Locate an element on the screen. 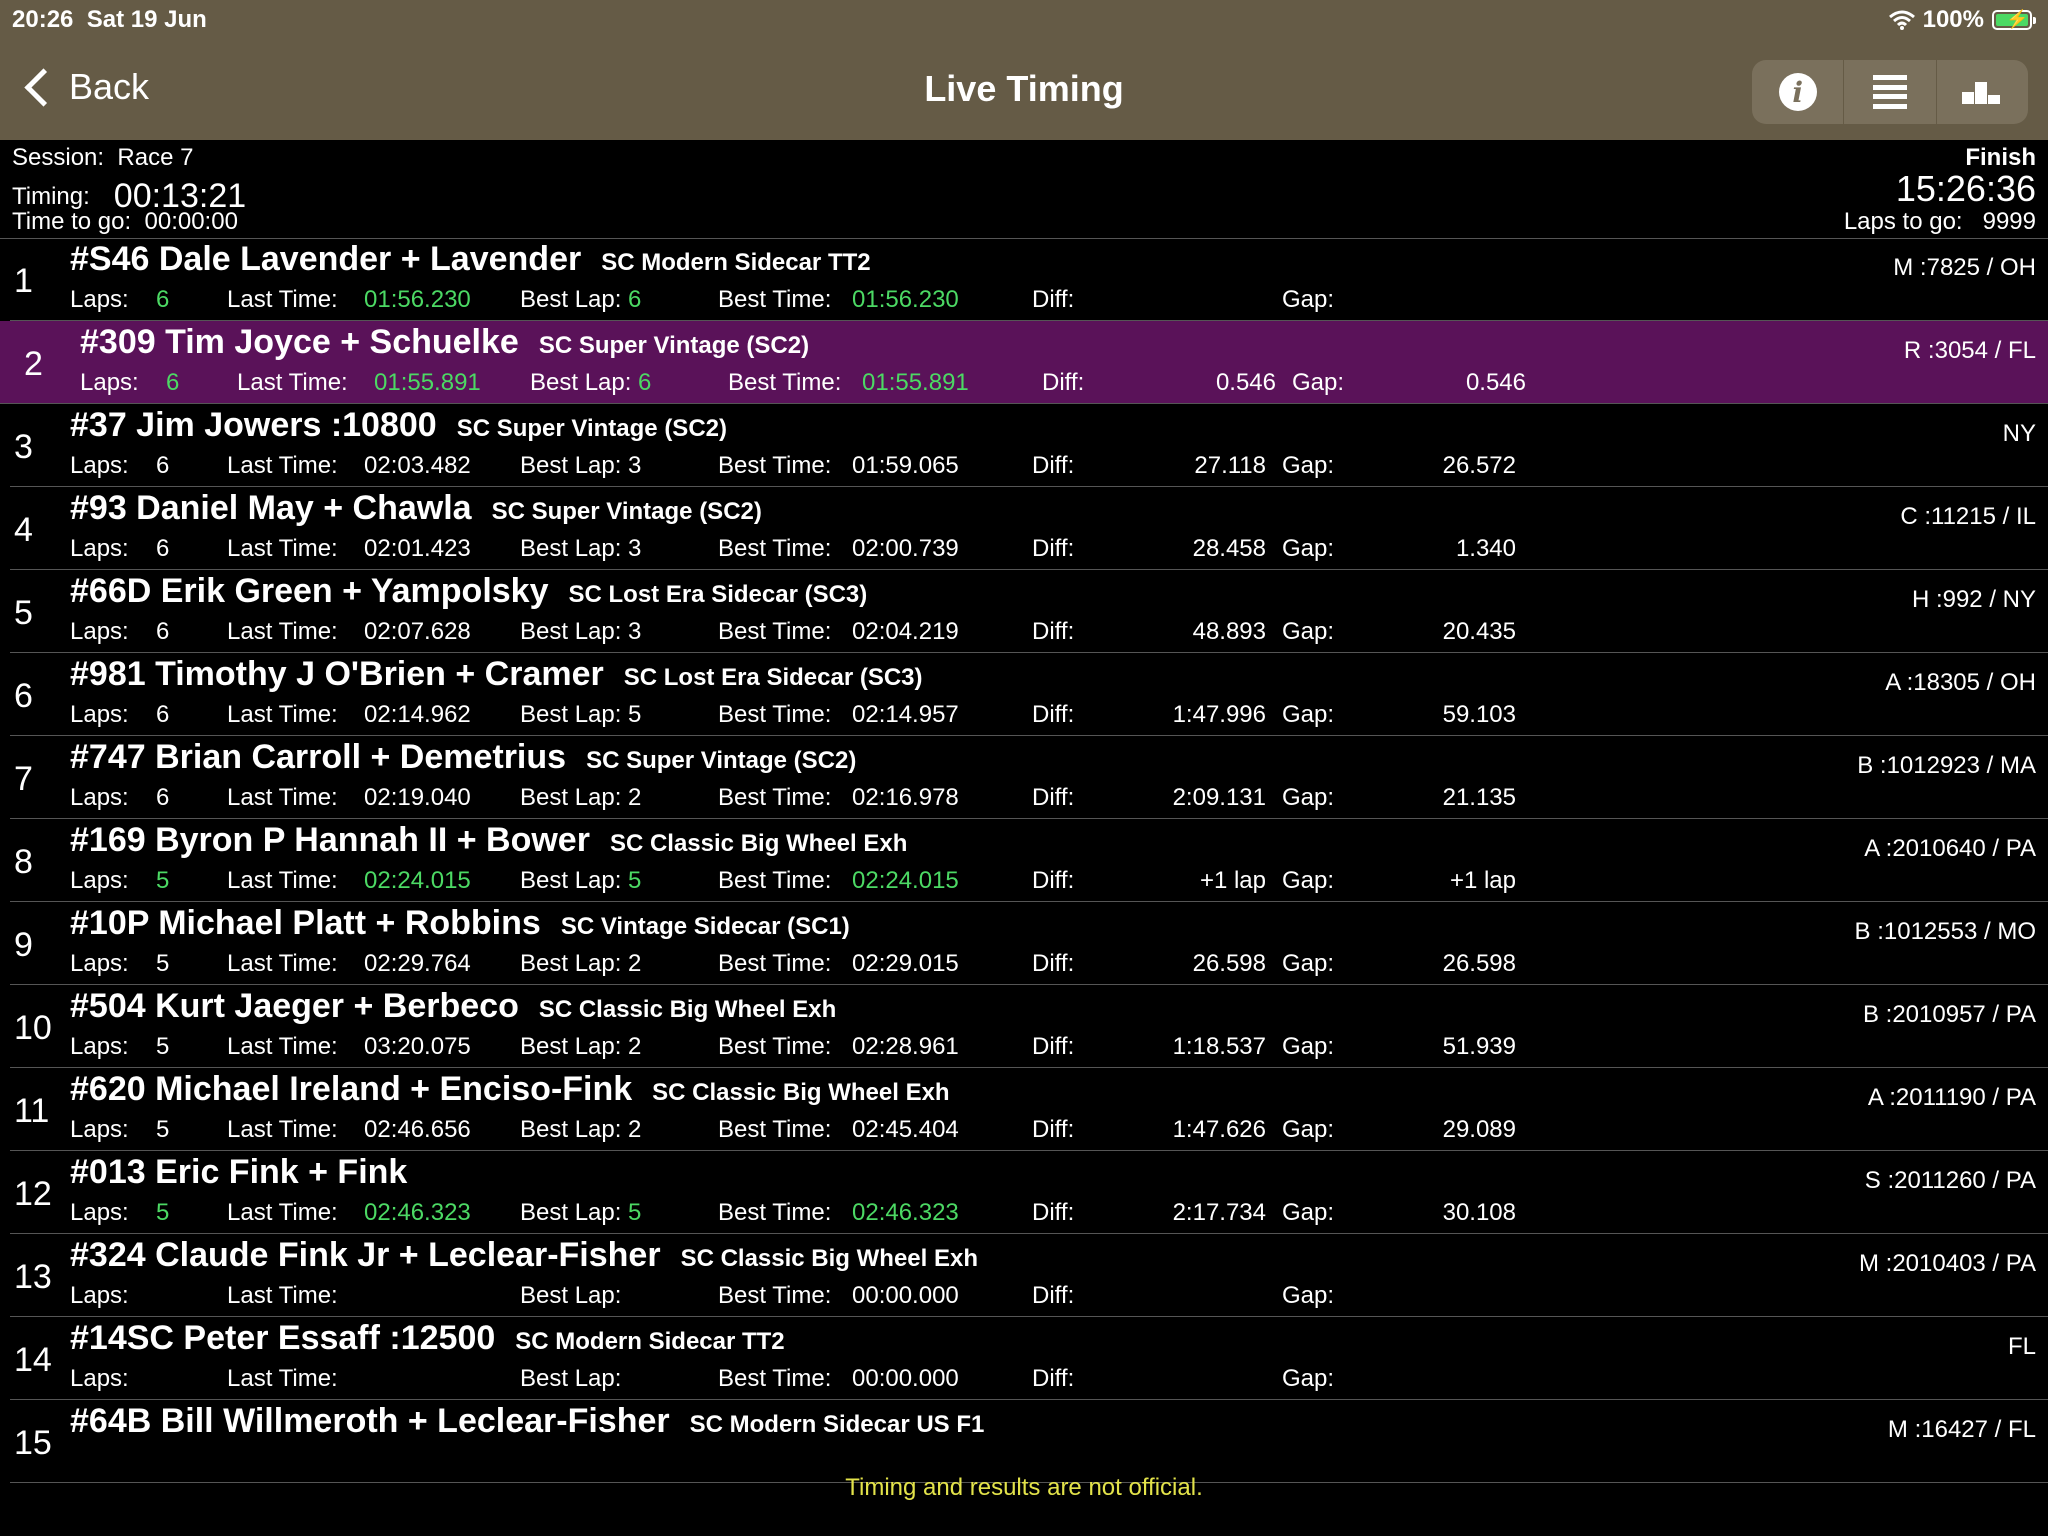  last-time-value: 02:03.482 is located at coordinates (417, 465).